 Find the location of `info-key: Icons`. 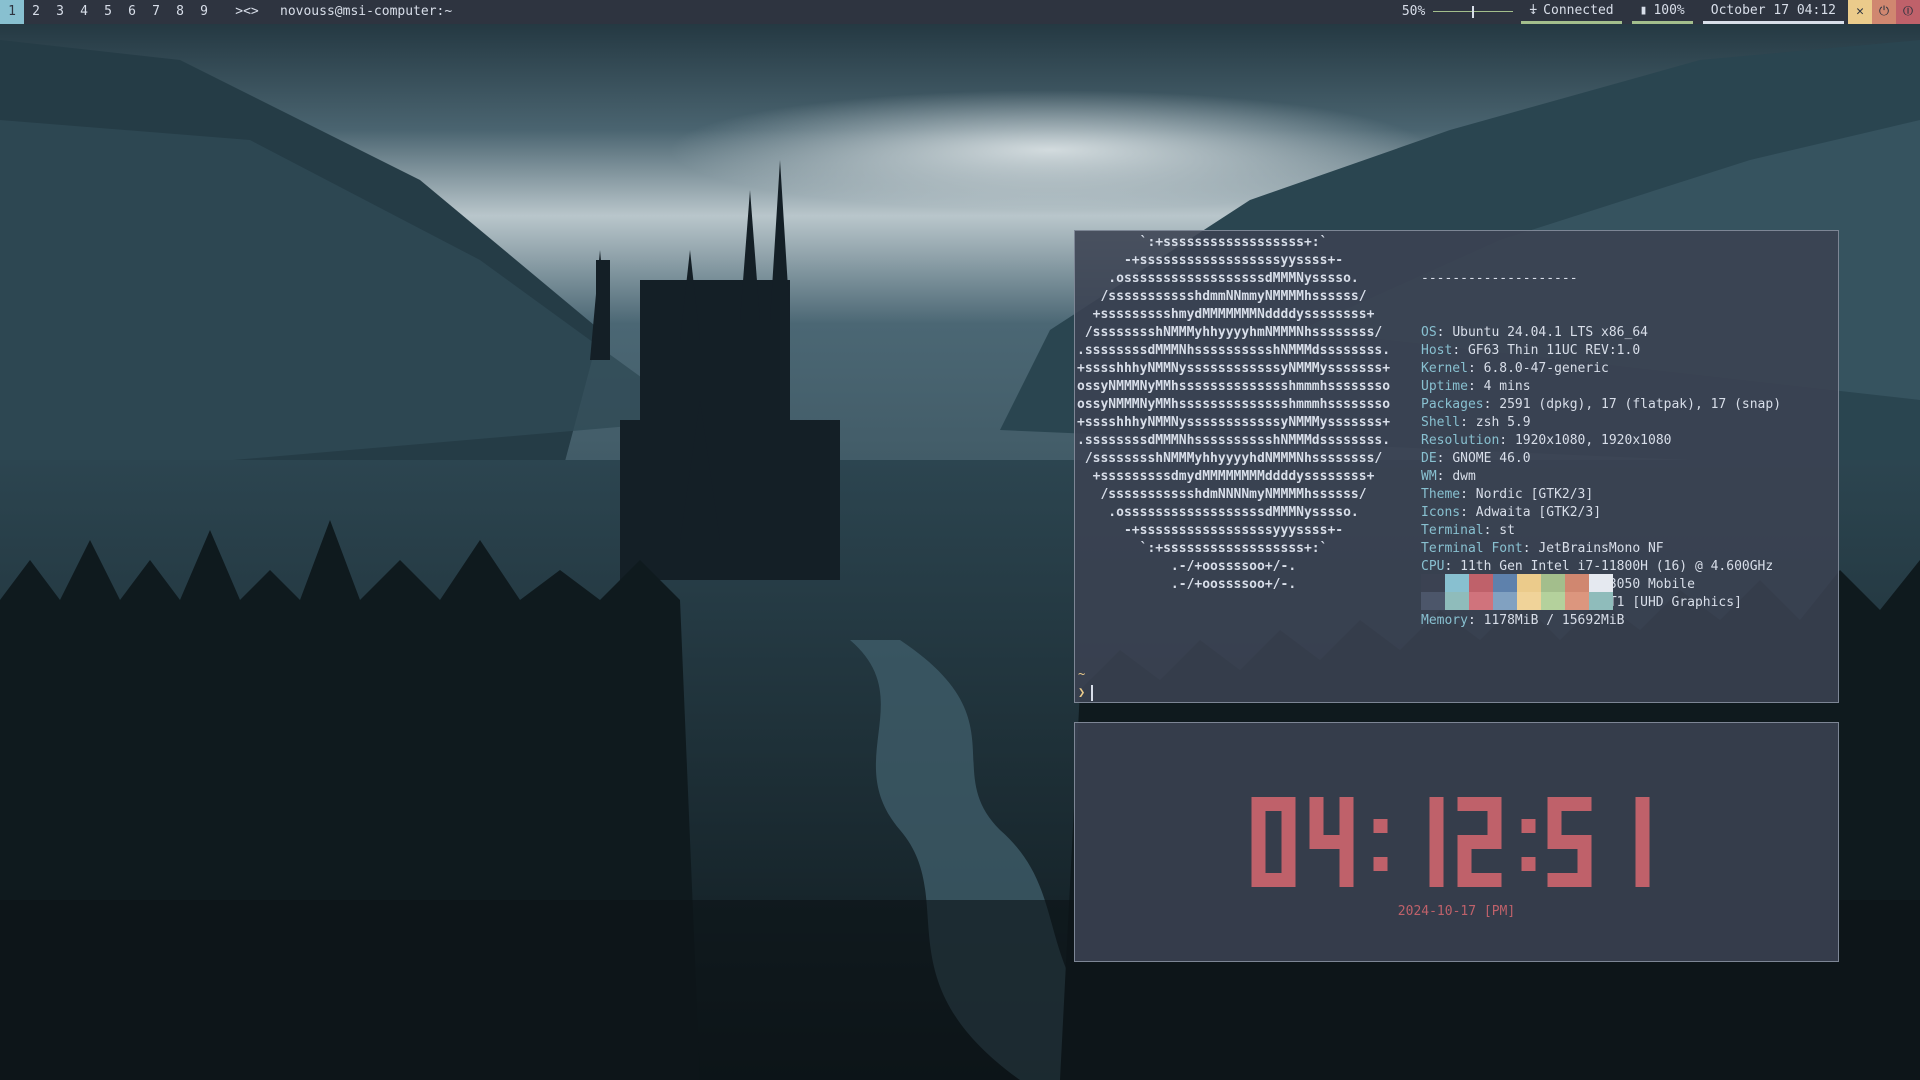

info-key: Icons is located at coordinates (1441, 512).